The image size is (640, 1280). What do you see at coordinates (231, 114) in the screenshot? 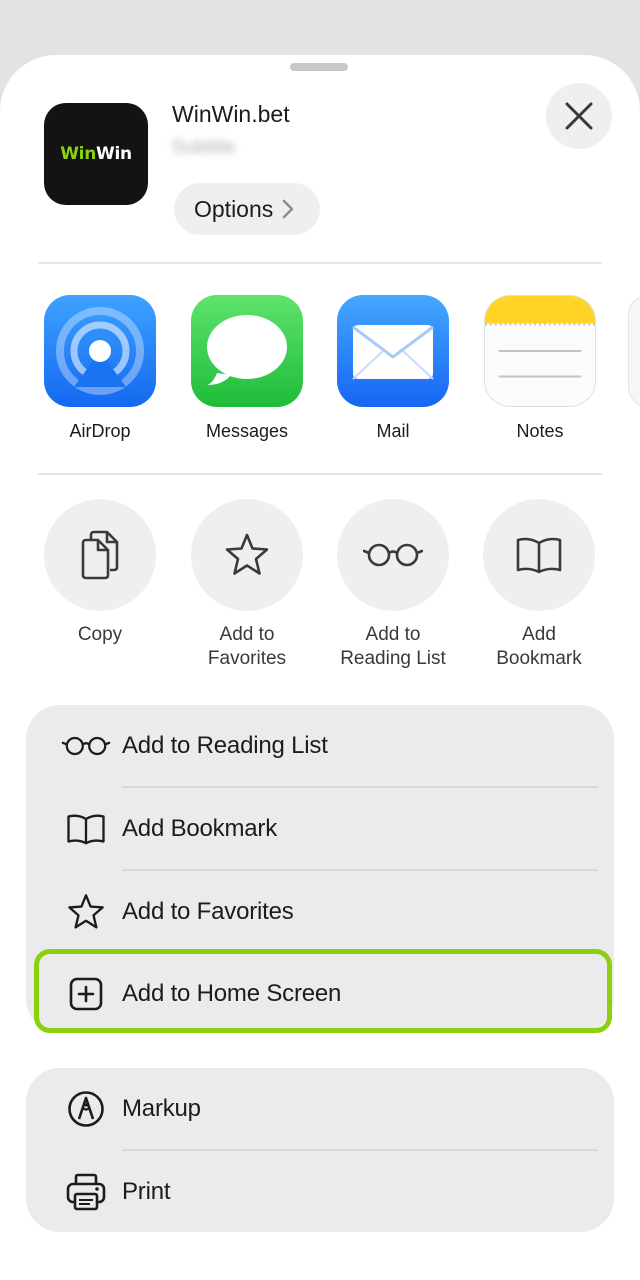
I see `site-title: WinWin.bet` at bounding box center [231, 114].